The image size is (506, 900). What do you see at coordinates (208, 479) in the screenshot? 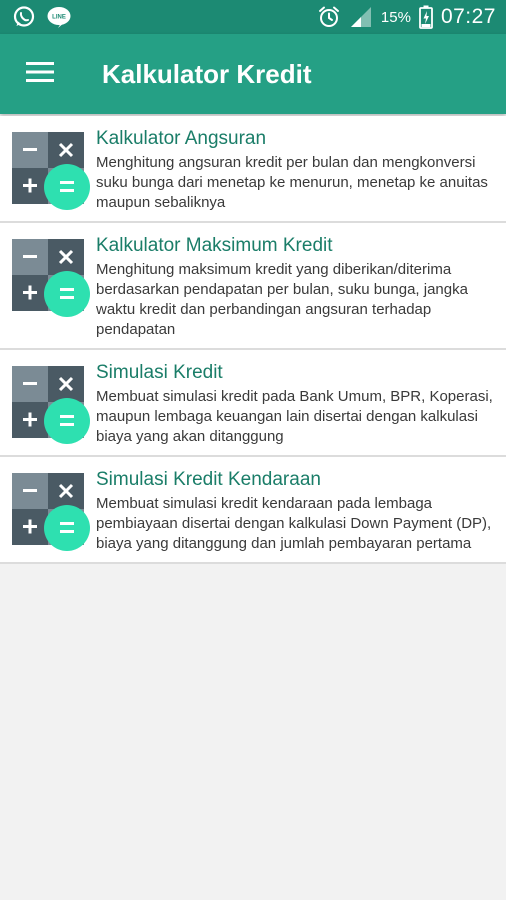
I see `list-item-title: Simulasi Kredit Kendaraan` at bounding box center [208, 479].